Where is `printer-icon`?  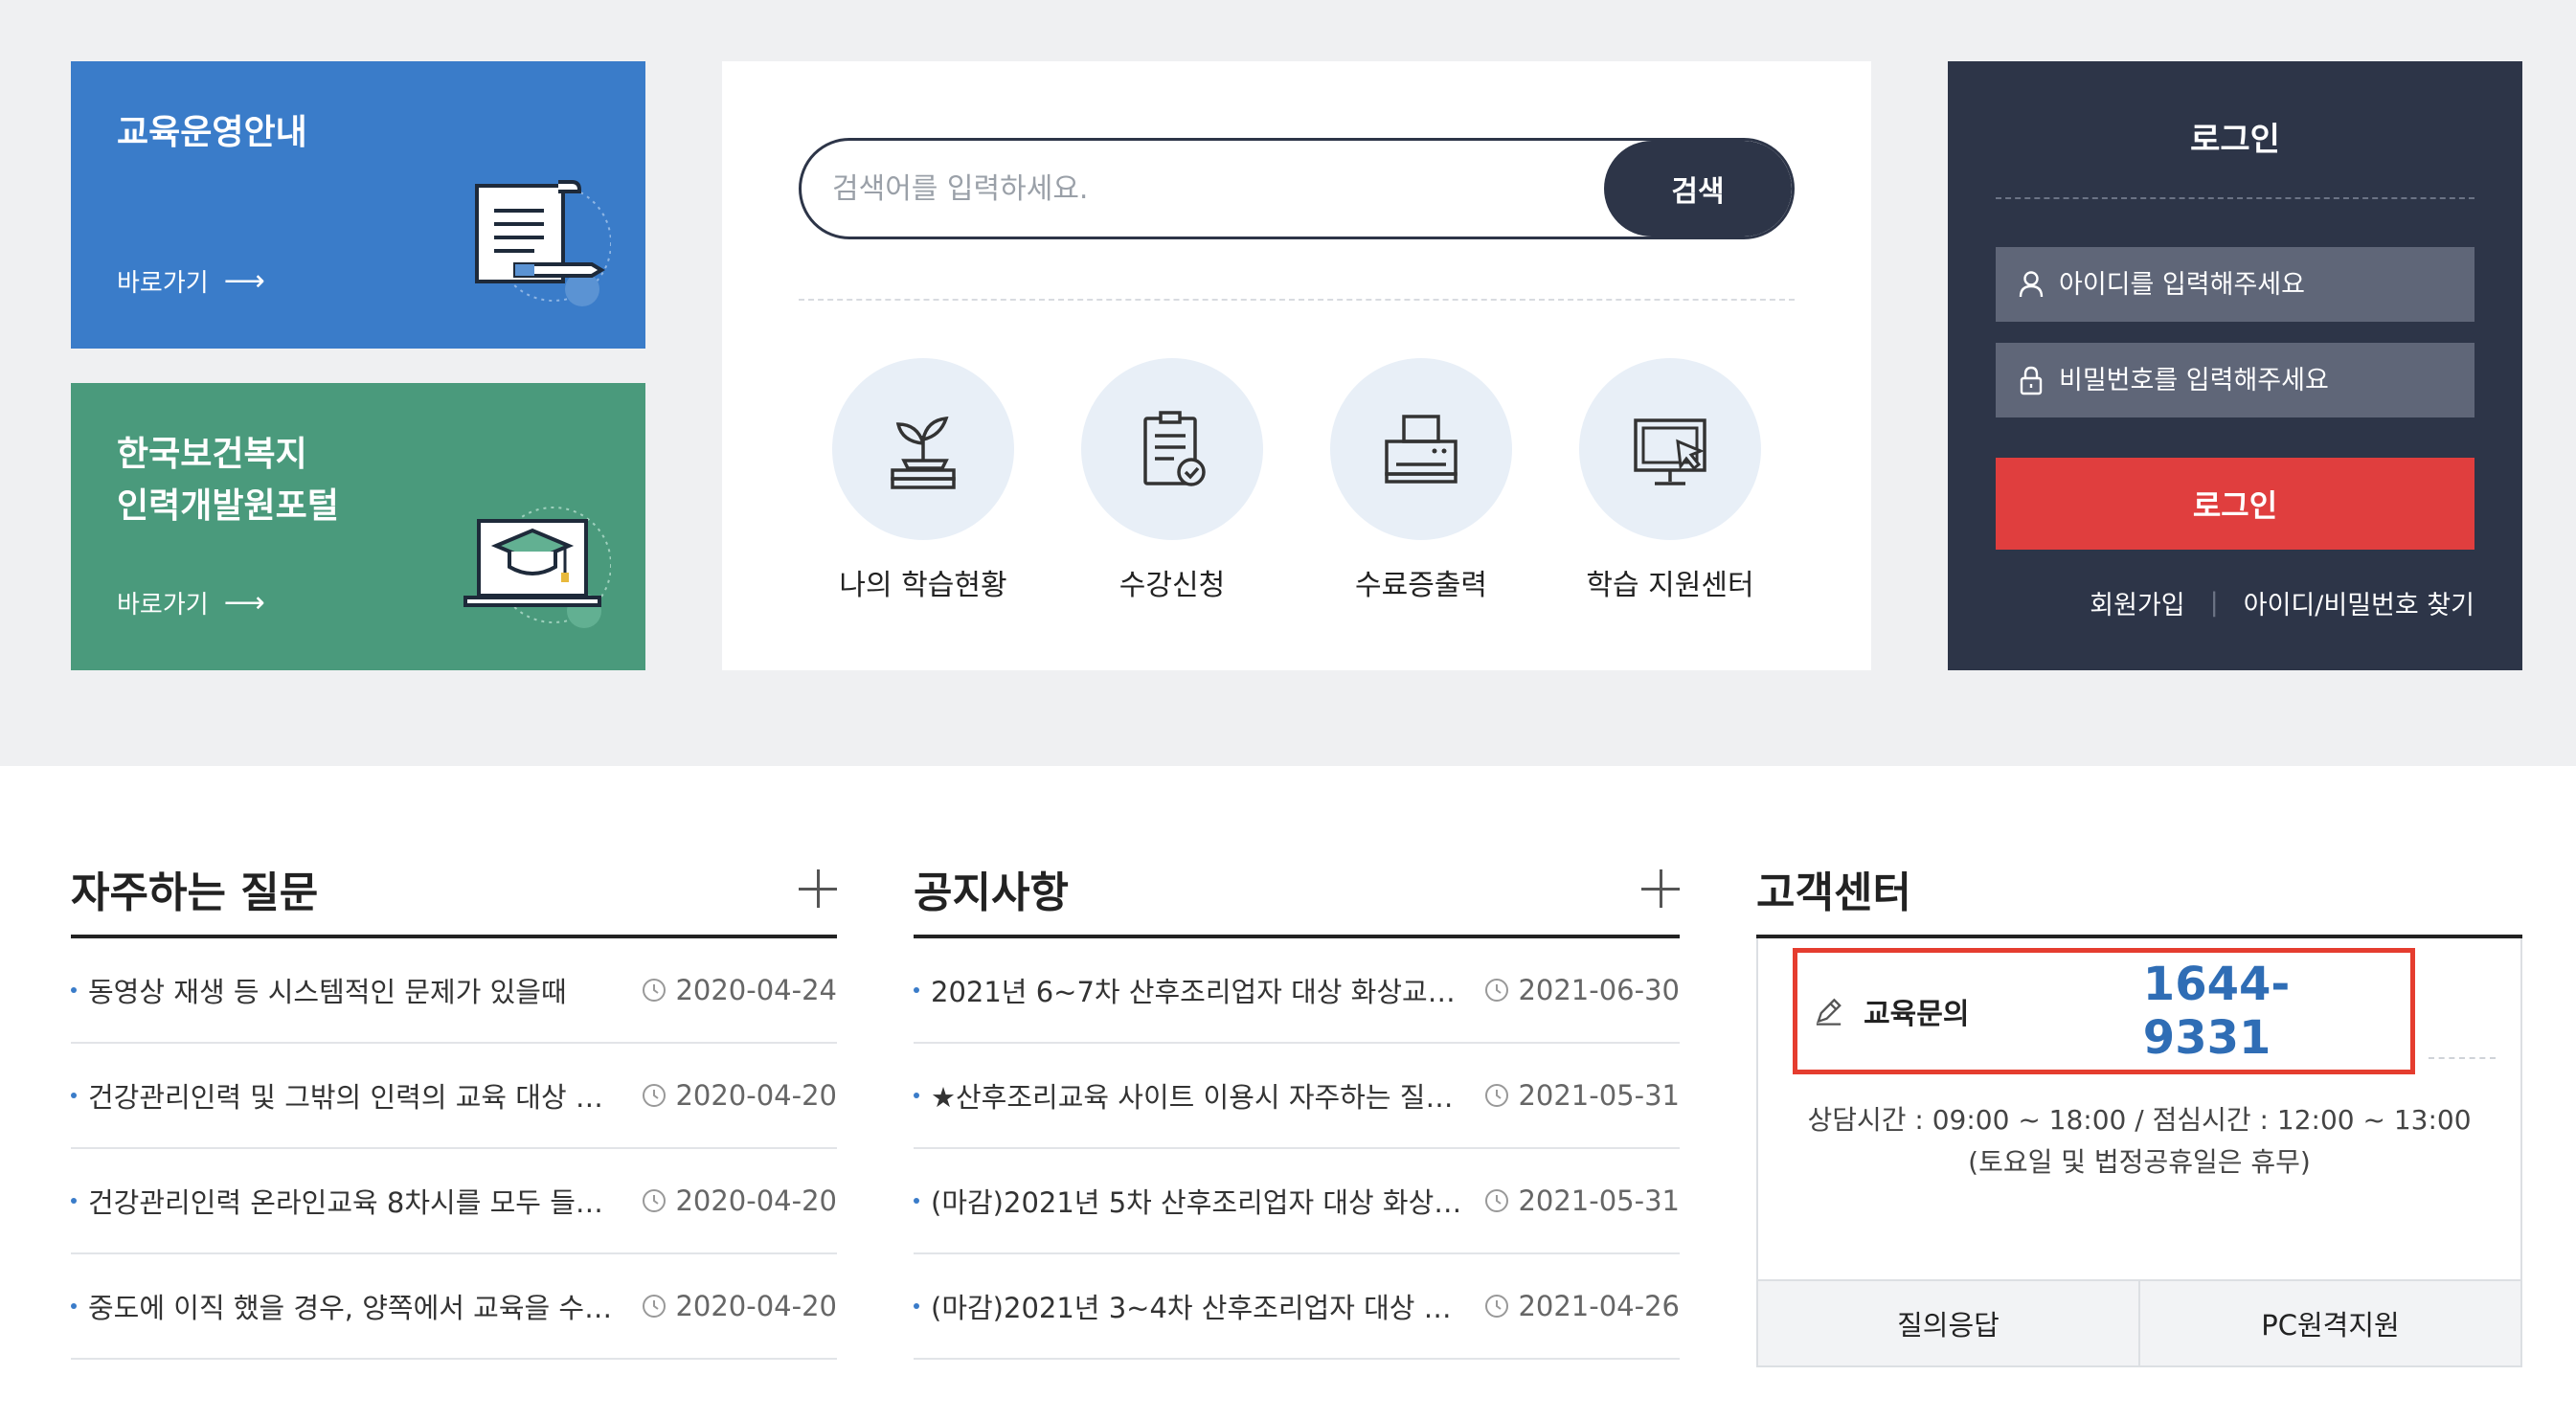 printer-icon is located at coordinates (1421, 449).